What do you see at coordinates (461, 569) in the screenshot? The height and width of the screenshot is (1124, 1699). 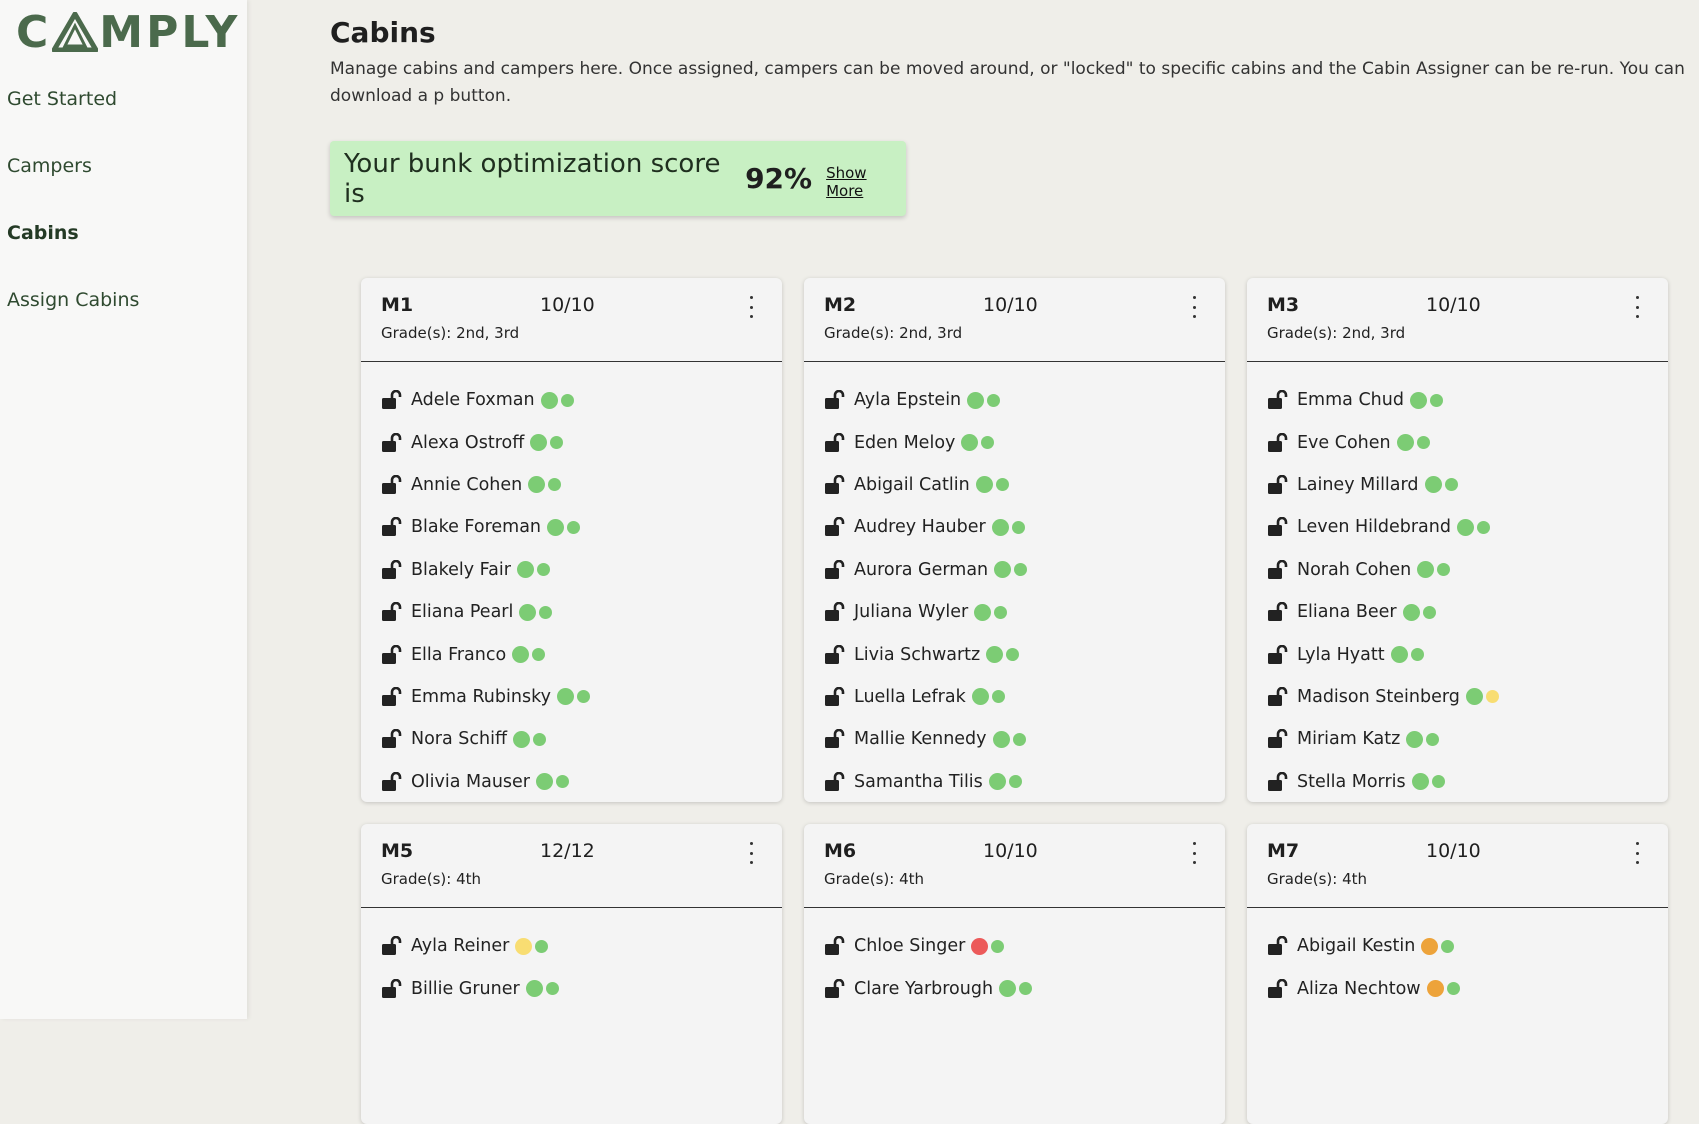 I see `camper-name: Blakely Fair` at bounding box center [461, 569].